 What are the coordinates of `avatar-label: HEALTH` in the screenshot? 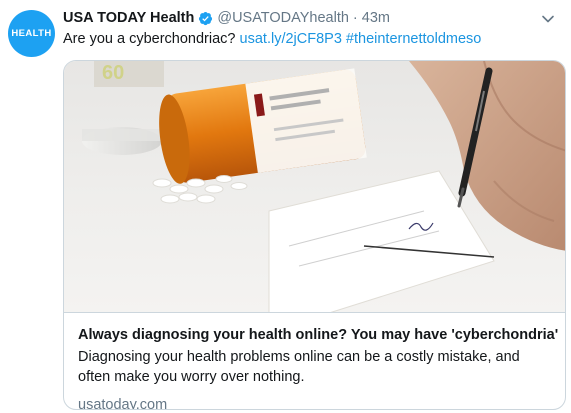 It's located at (31, 33).